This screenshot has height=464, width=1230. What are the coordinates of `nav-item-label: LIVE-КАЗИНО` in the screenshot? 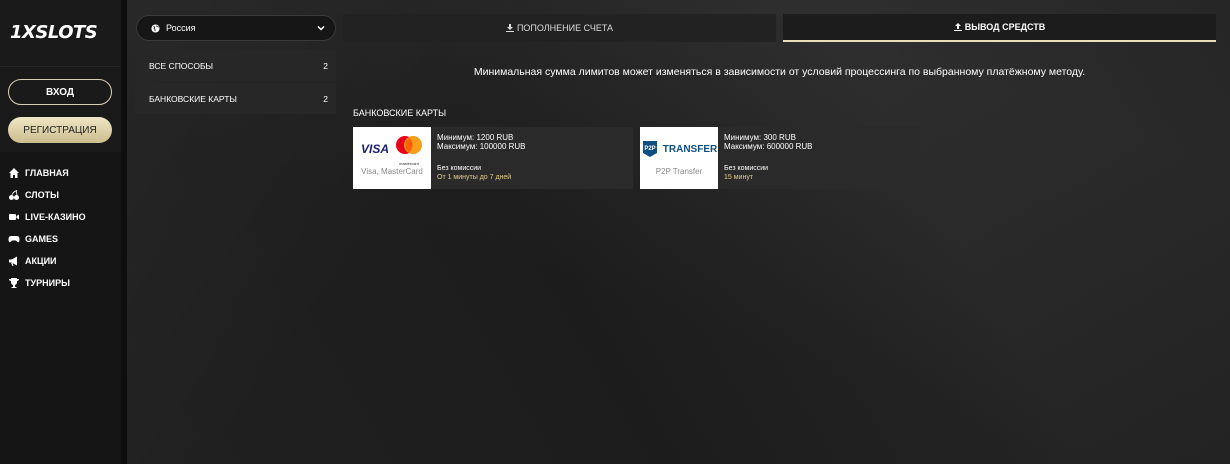 It's located at (55, 217).